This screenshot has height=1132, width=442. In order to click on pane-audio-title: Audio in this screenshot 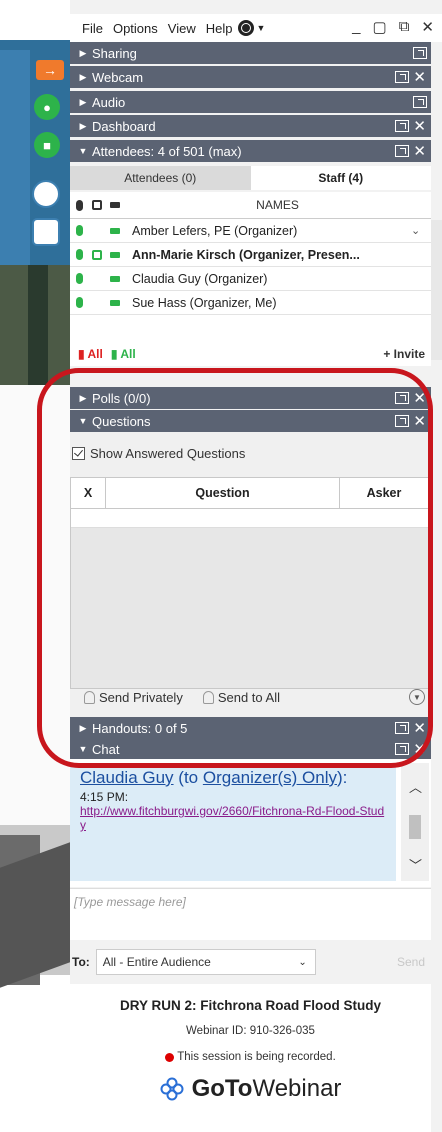, I will do `click(109, 102)`.